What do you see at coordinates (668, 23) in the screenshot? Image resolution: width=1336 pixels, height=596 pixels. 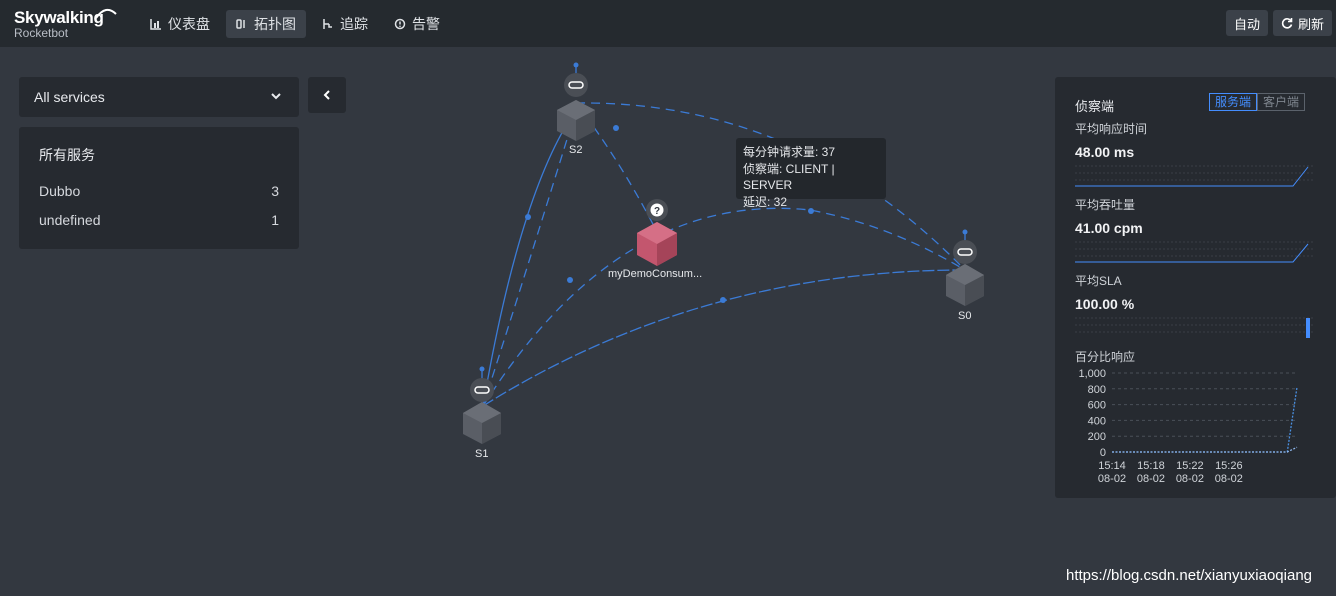 I see `top-bar: Skywalking Rocketbot 仪表盘 拓扑图 追踪 告警 自动 刷新` at bounding box center [668, 23].